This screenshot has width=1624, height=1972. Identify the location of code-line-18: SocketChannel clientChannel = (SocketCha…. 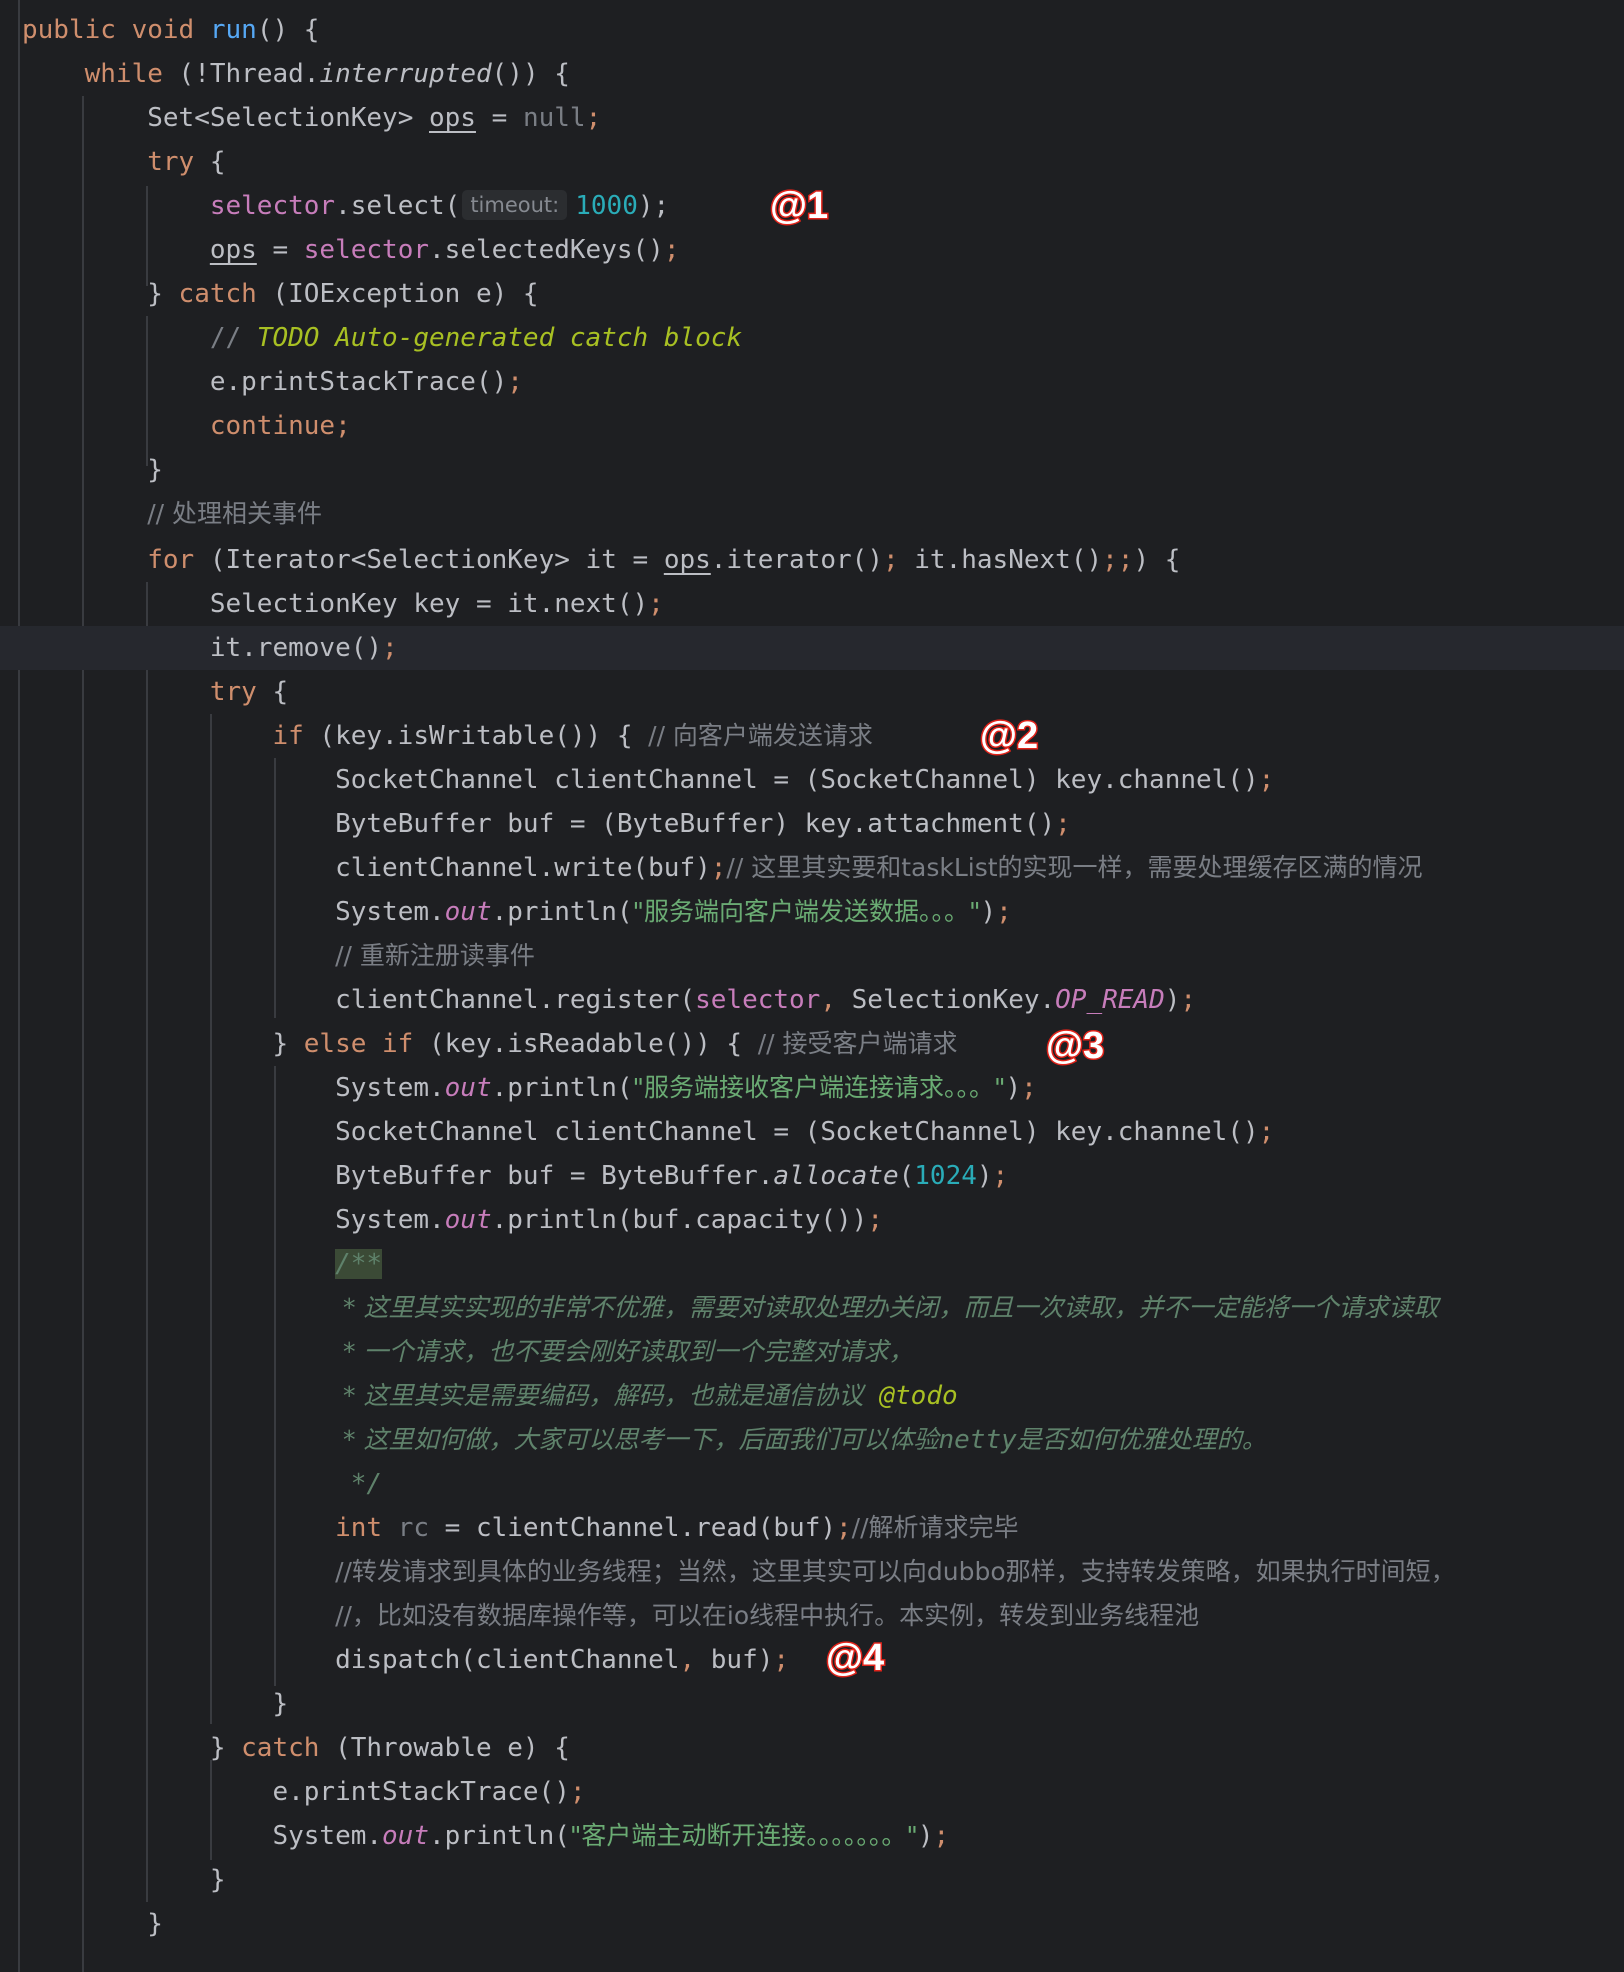
(648, 780).